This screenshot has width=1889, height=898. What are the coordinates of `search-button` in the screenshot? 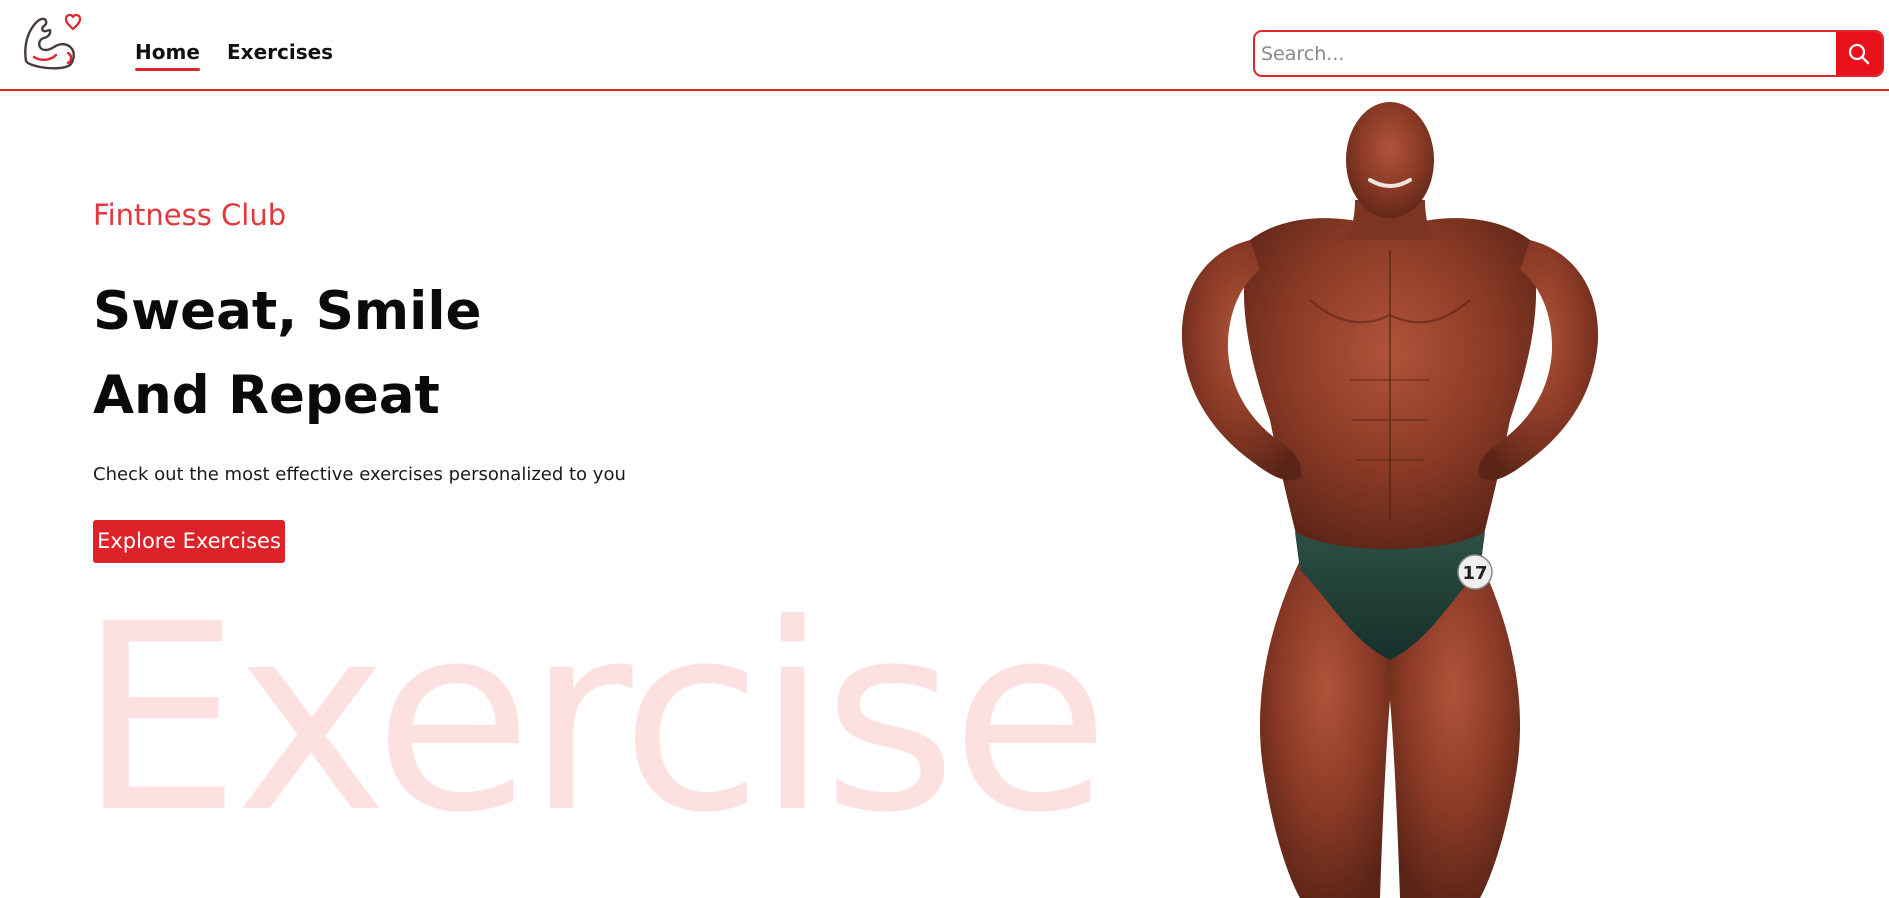 It's located at (1859, 53).